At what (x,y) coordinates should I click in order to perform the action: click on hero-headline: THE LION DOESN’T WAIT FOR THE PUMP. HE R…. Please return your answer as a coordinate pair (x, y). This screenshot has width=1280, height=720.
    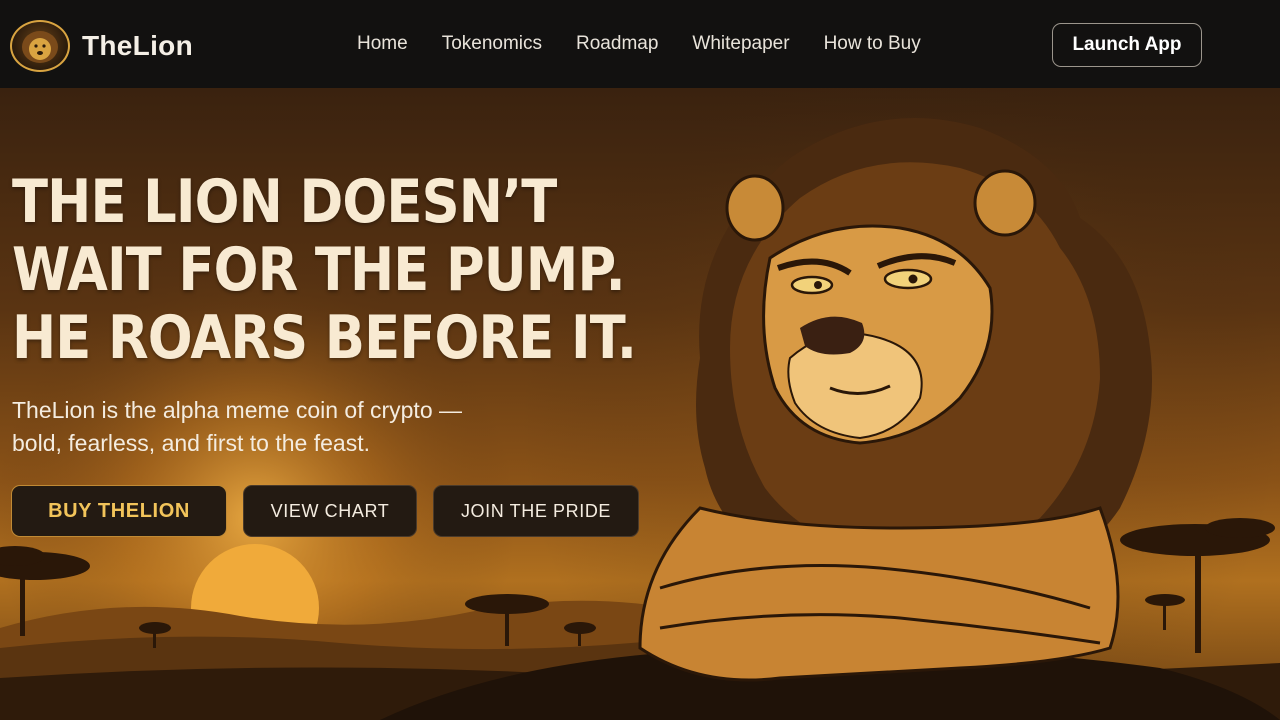
    Looking at the image, I should click on (332, 270).